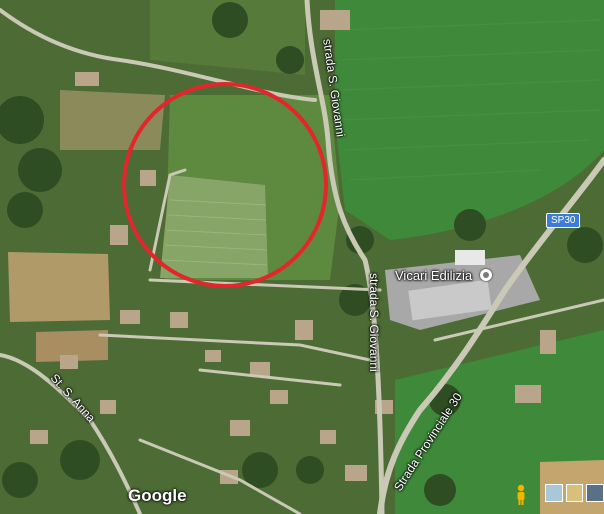  What do you see at coordinates (595, 493) in the screenshot?
I see `layer-map-thumbnail` at bounding box center [595, 493].